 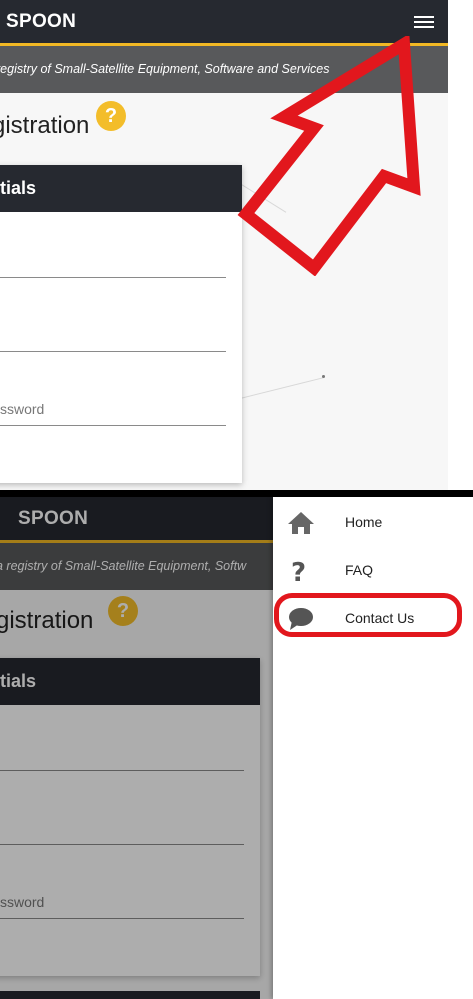 I want to click on nav-item-home: Home, so click(x=373, y=523).